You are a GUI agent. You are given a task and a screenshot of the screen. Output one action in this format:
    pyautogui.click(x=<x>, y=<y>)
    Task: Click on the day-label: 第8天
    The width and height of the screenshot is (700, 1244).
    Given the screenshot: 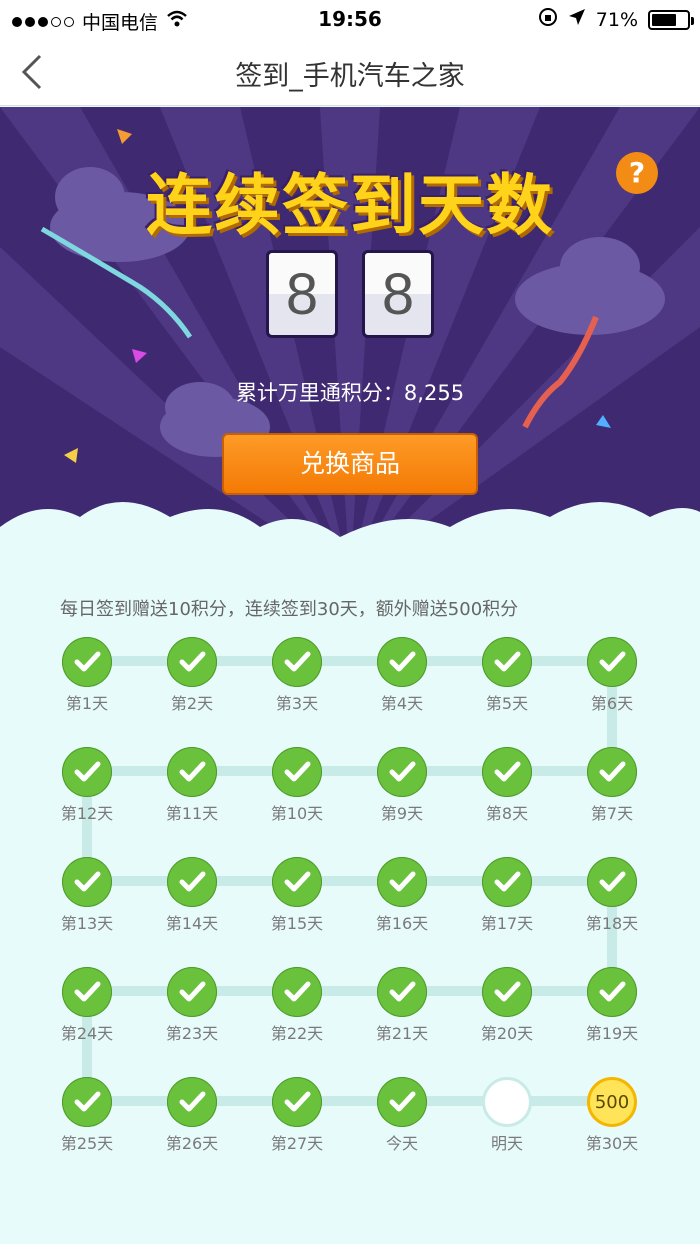 What is the action you would take?
    pyautogui.click(x=507, y=813)
    